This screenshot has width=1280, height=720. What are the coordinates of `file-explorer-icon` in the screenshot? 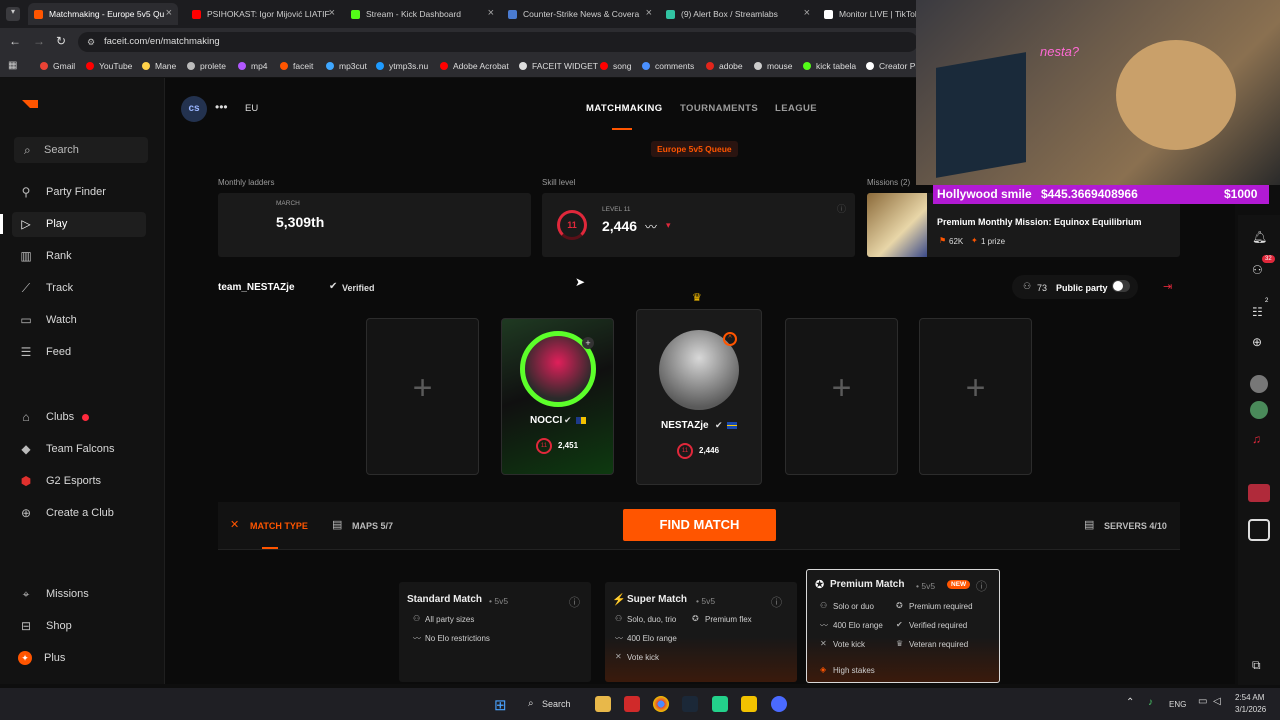 It's located at (603, 704).